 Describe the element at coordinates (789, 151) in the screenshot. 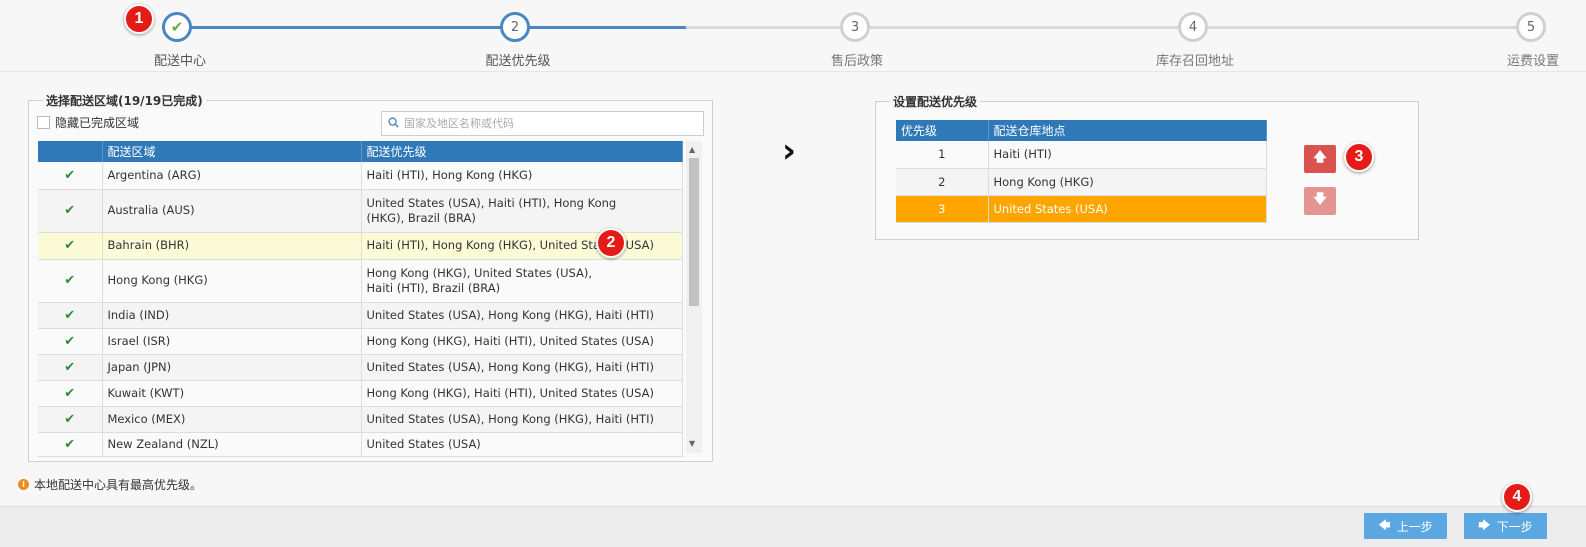

I see `chevron-right-icon: ›` at that location.